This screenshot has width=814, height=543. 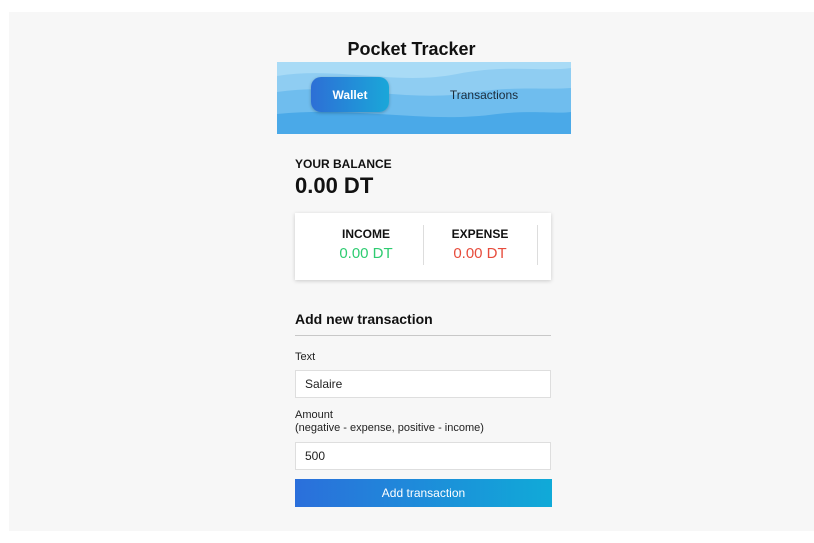 What do you see at coordinates (343, 164) in the screenshot?
I see `balance-label: YOUR BALANCE` at bounding box center [343, 164].